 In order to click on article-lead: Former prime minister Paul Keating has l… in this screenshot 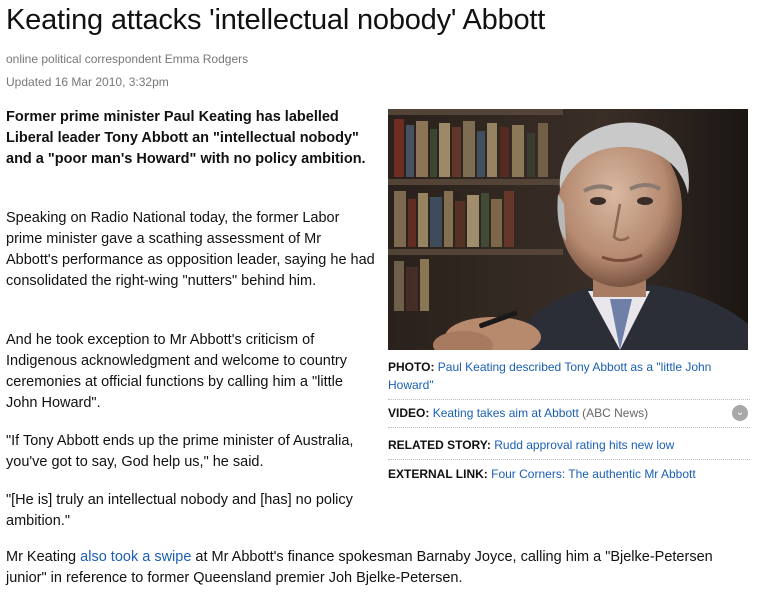, I will do `click(186, 138)`.